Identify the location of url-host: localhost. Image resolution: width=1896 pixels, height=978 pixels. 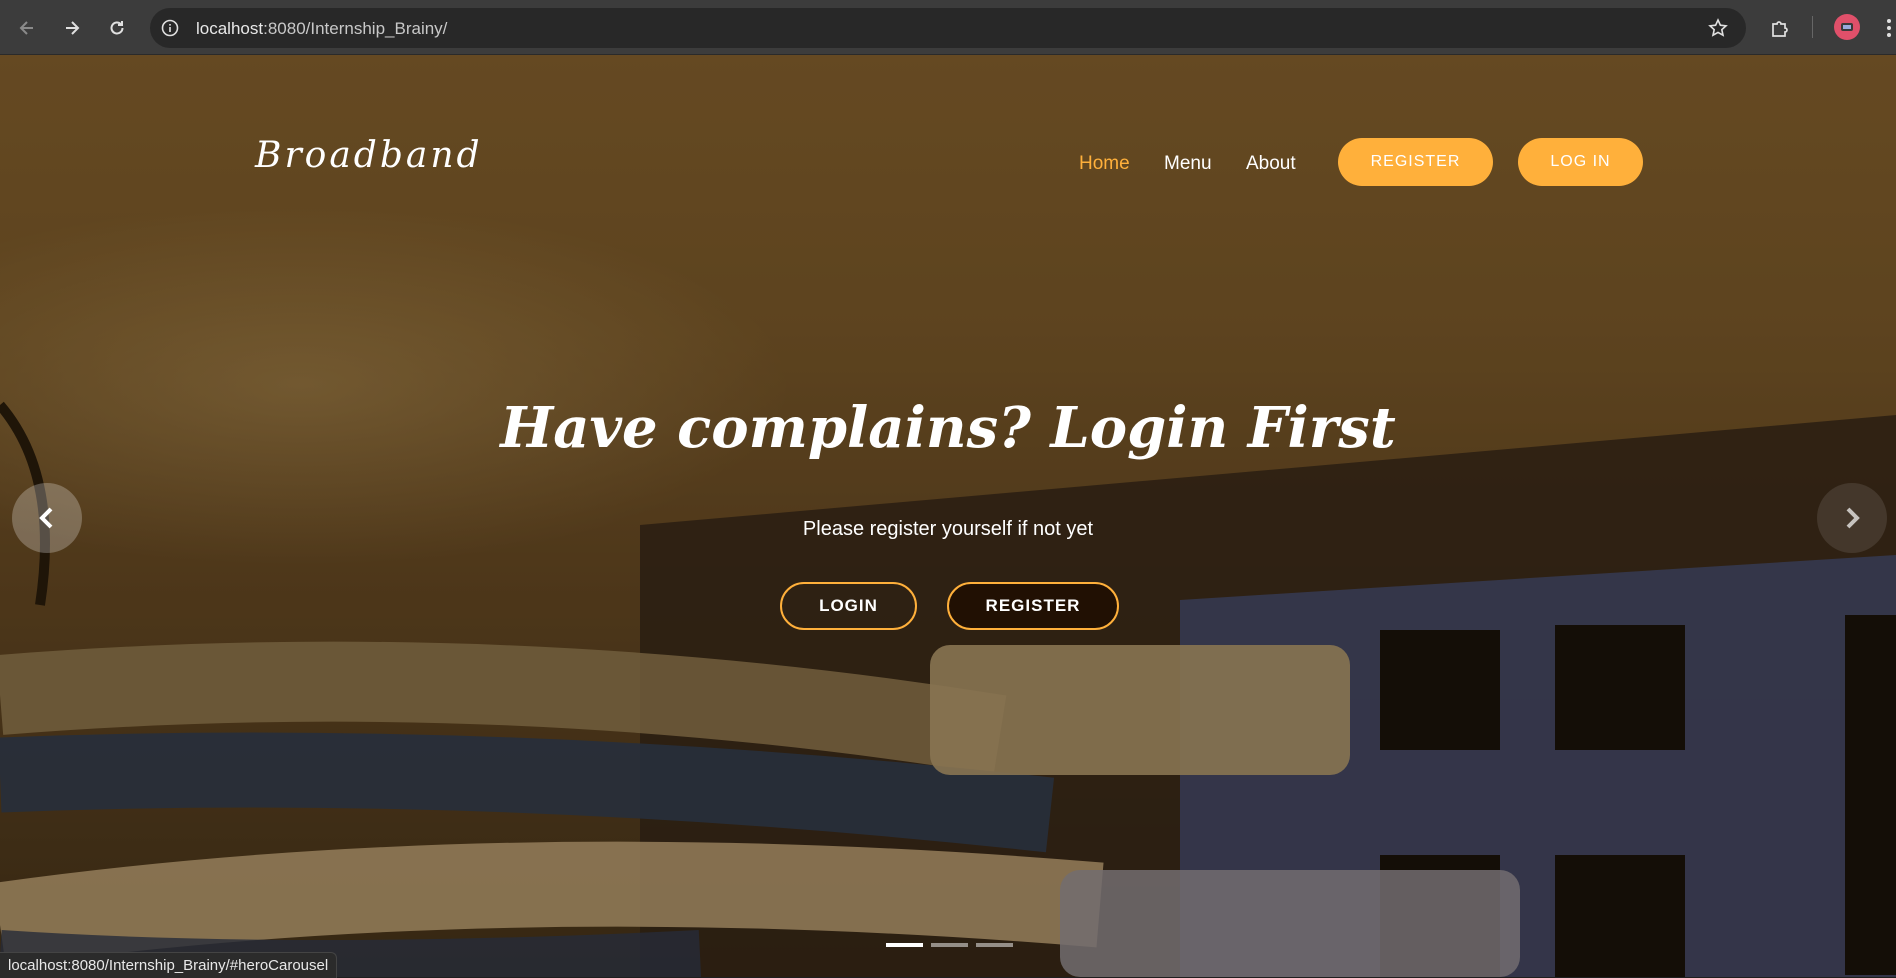
(230, 28).